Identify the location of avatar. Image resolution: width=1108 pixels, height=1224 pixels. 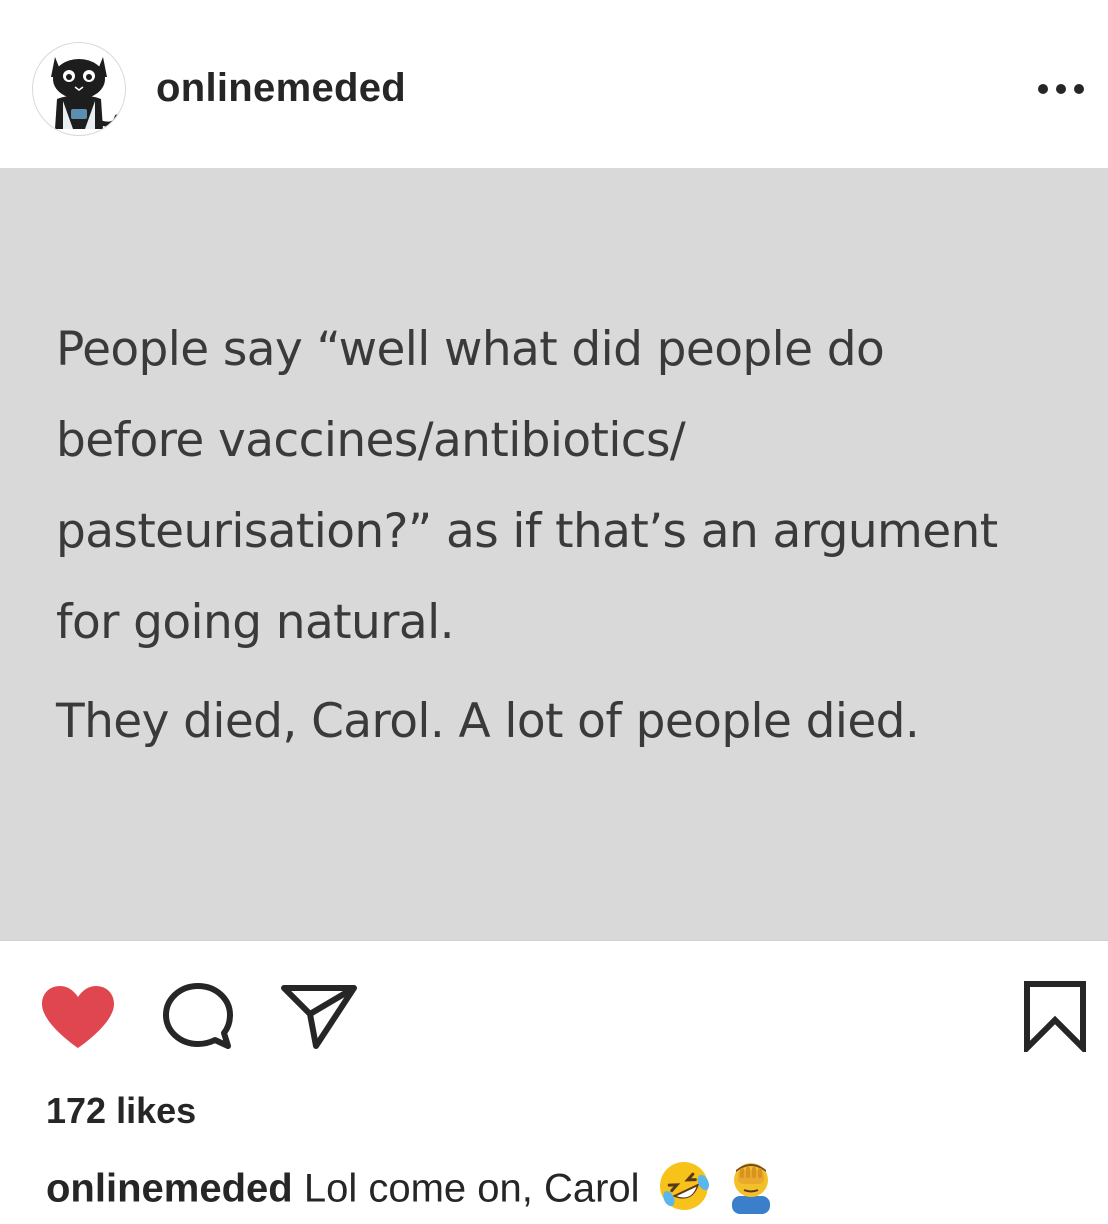
(79, 89).